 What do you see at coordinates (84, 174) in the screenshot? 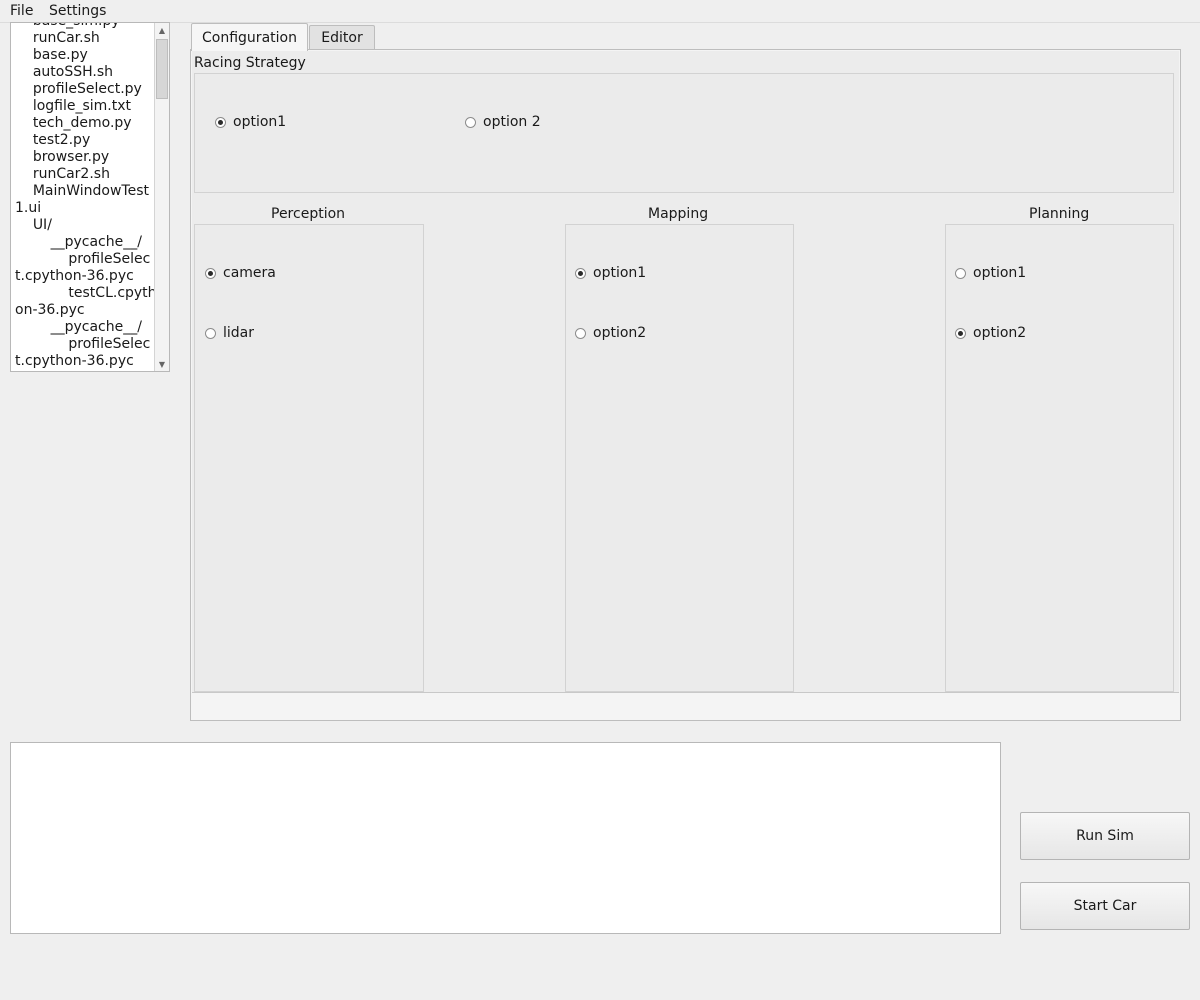
I see `file-tree-item: runCar2.sh` at bounding box center [84, 174].